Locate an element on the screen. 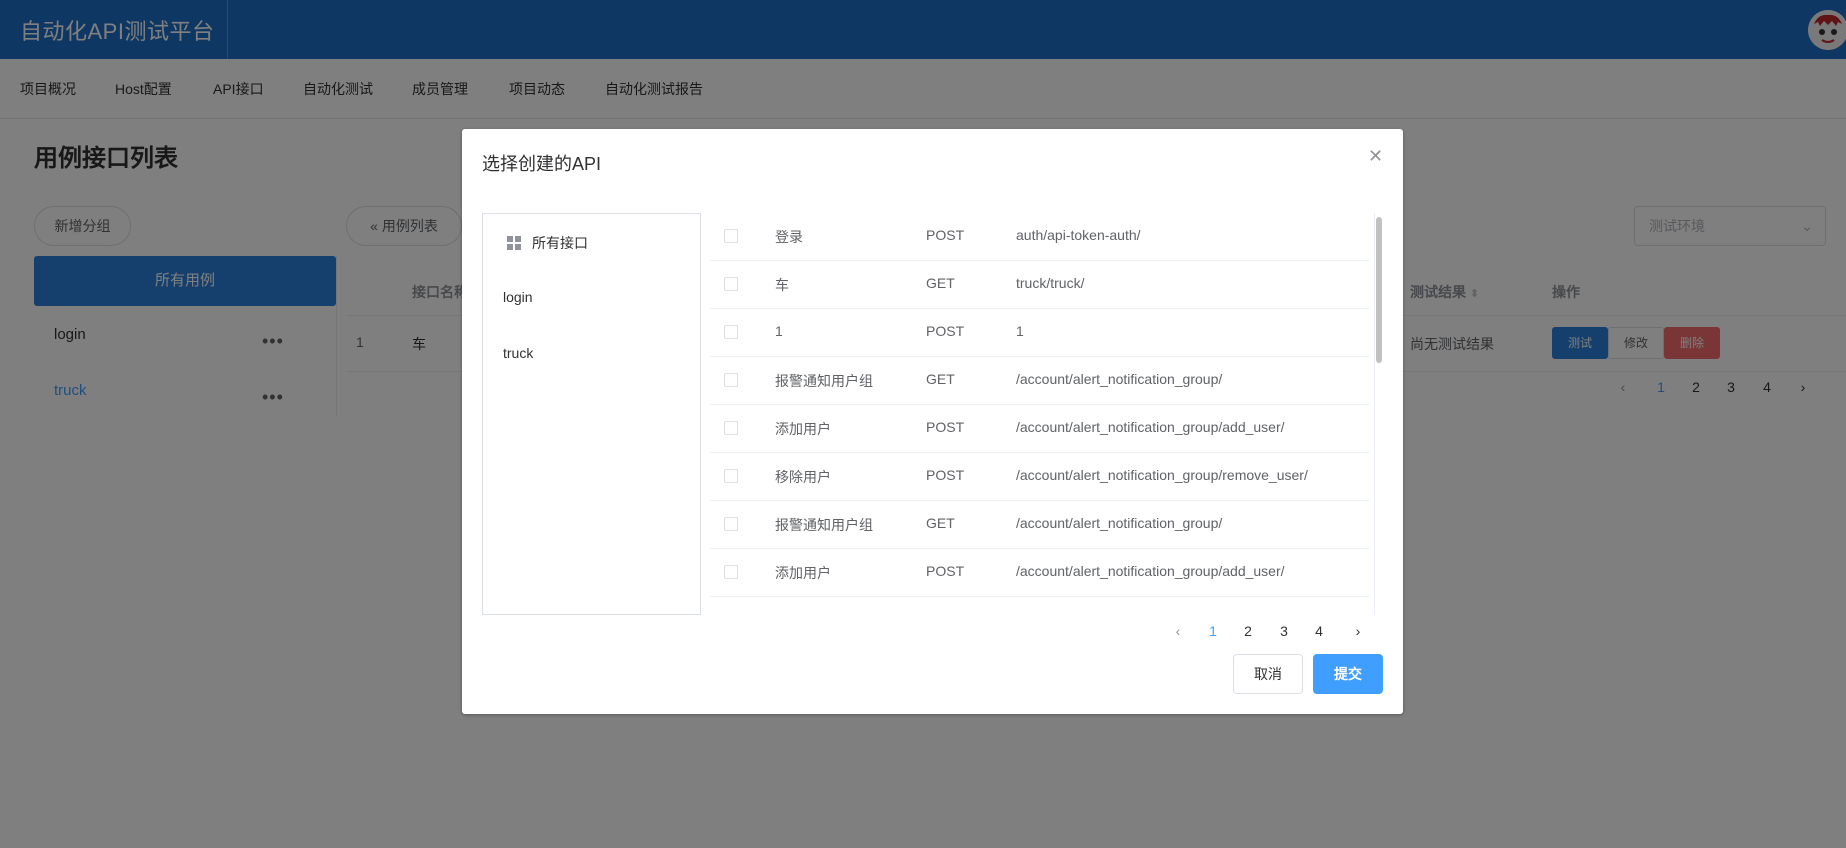 Image resolution: width=1846 pixels, height=848 pixels. submit-button: 提交 is located at coordinates (1348, 674).